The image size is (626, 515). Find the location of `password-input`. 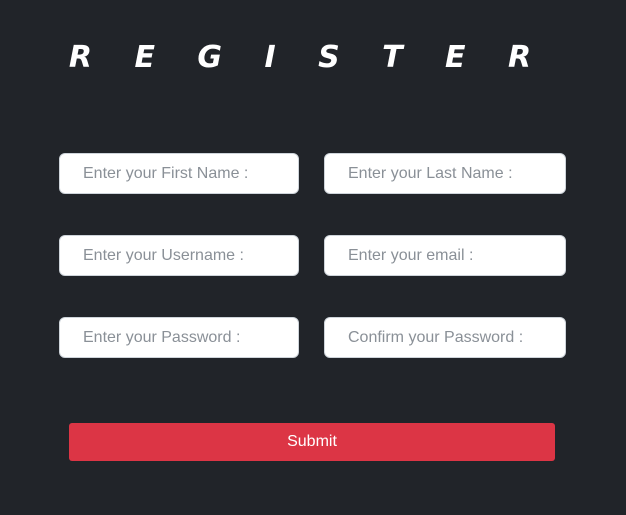

password-input is located at coordinates (179, 337).